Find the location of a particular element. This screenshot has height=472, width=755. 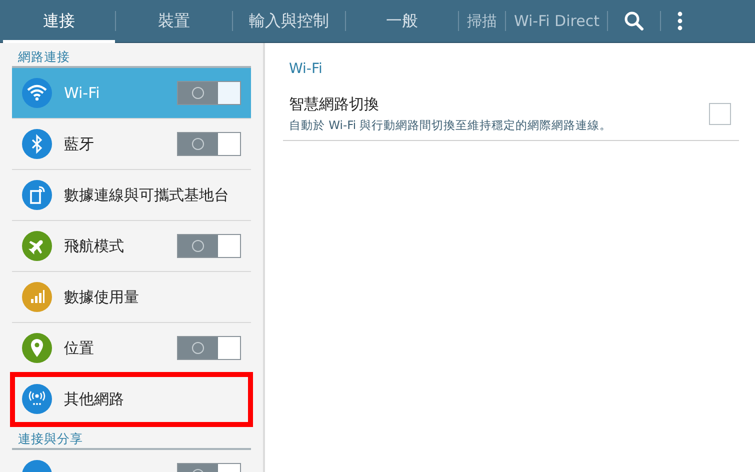

item-label: 飛航模式 is located at coordinates (94, 246).